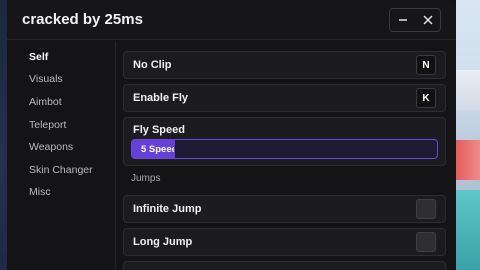  What do you see at coordinates (284, 209) in the screenshot?
I see `infinite-jump-row: Infinite Jump` at bounding box center [284, 209].